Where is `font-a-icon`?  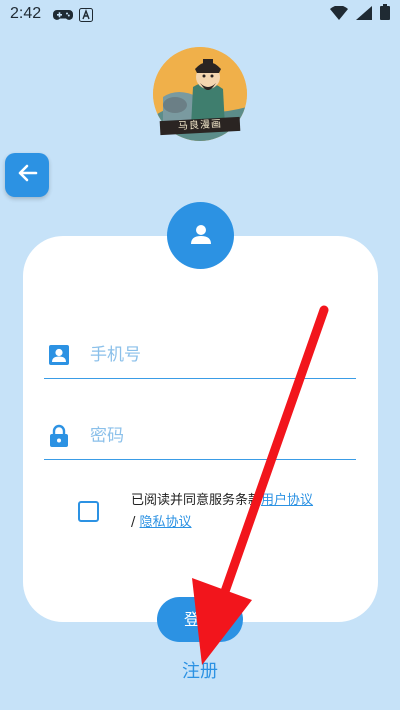
font-a-icon is located at coordinates (88, 14).